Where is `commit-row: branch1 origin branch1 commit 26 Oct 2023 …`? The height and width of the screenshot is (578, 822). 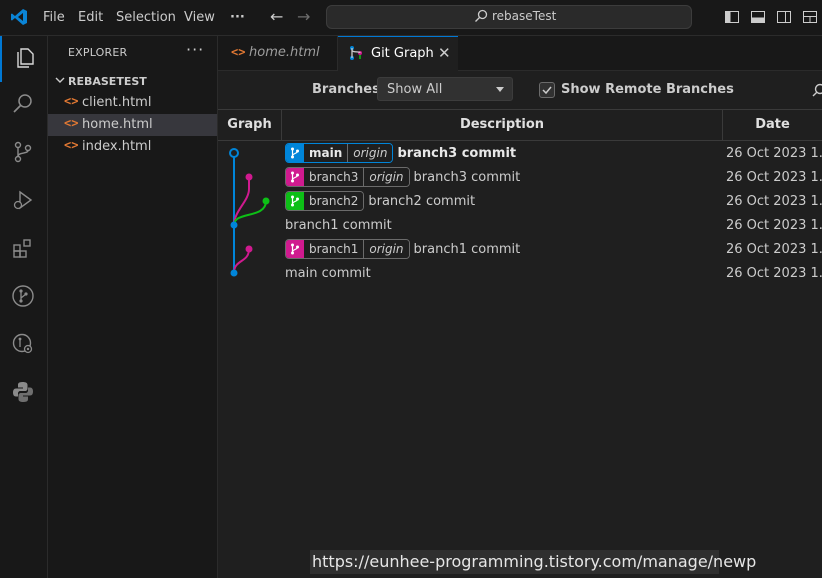
commit-row: branch1 origin branch1 commit 26 Oct 2023 … is located at coordinates (520, 250).